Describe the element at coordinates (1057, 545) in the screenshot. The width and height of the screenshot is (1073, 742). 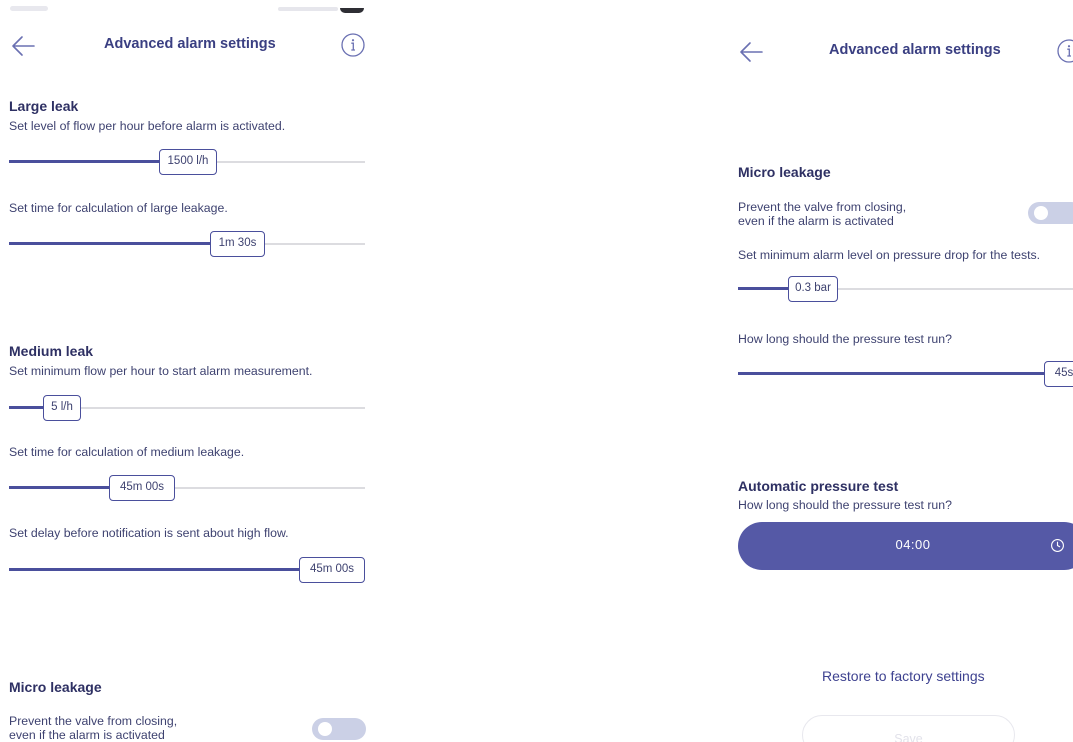
I see `clock-icon` at that location.